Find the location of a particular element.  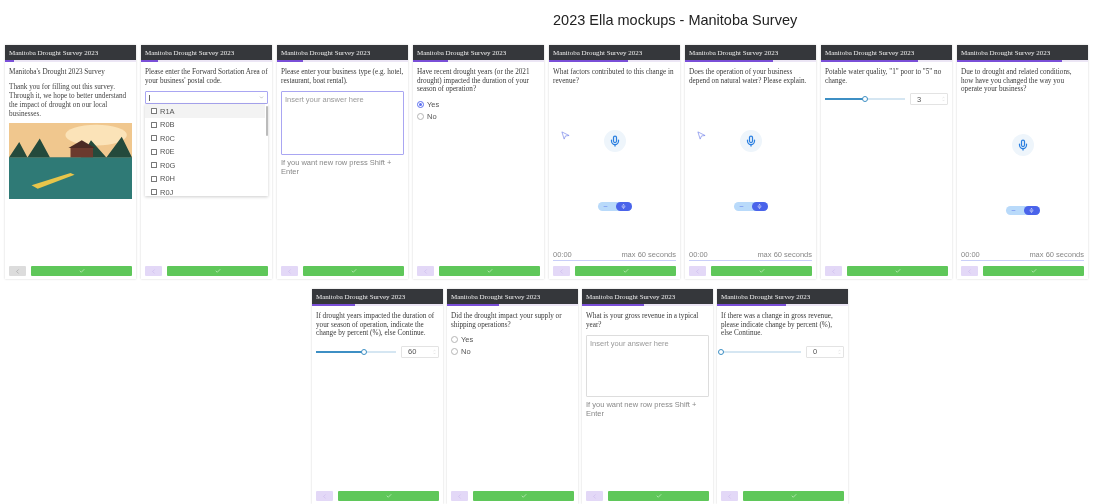

board-title: 2023 Ella mockups - Manitoba Survey is located at coordinates (676, 20).